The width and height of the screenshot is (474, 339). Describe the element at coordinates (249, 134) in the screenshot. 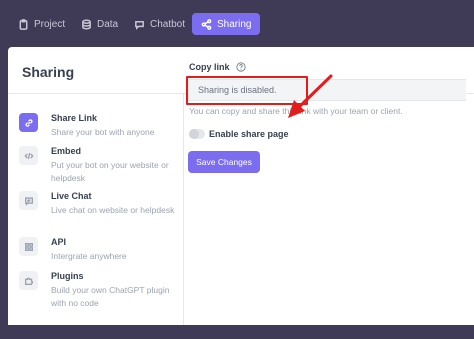

I see `enable-share-page-label: Enable share page` at that location.